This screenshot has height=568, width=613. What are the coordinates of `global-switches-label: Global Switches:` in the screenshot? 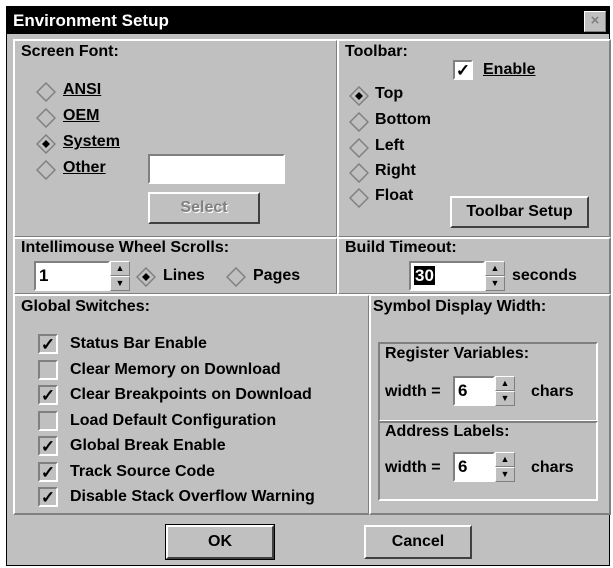 It's located at (85, 306).